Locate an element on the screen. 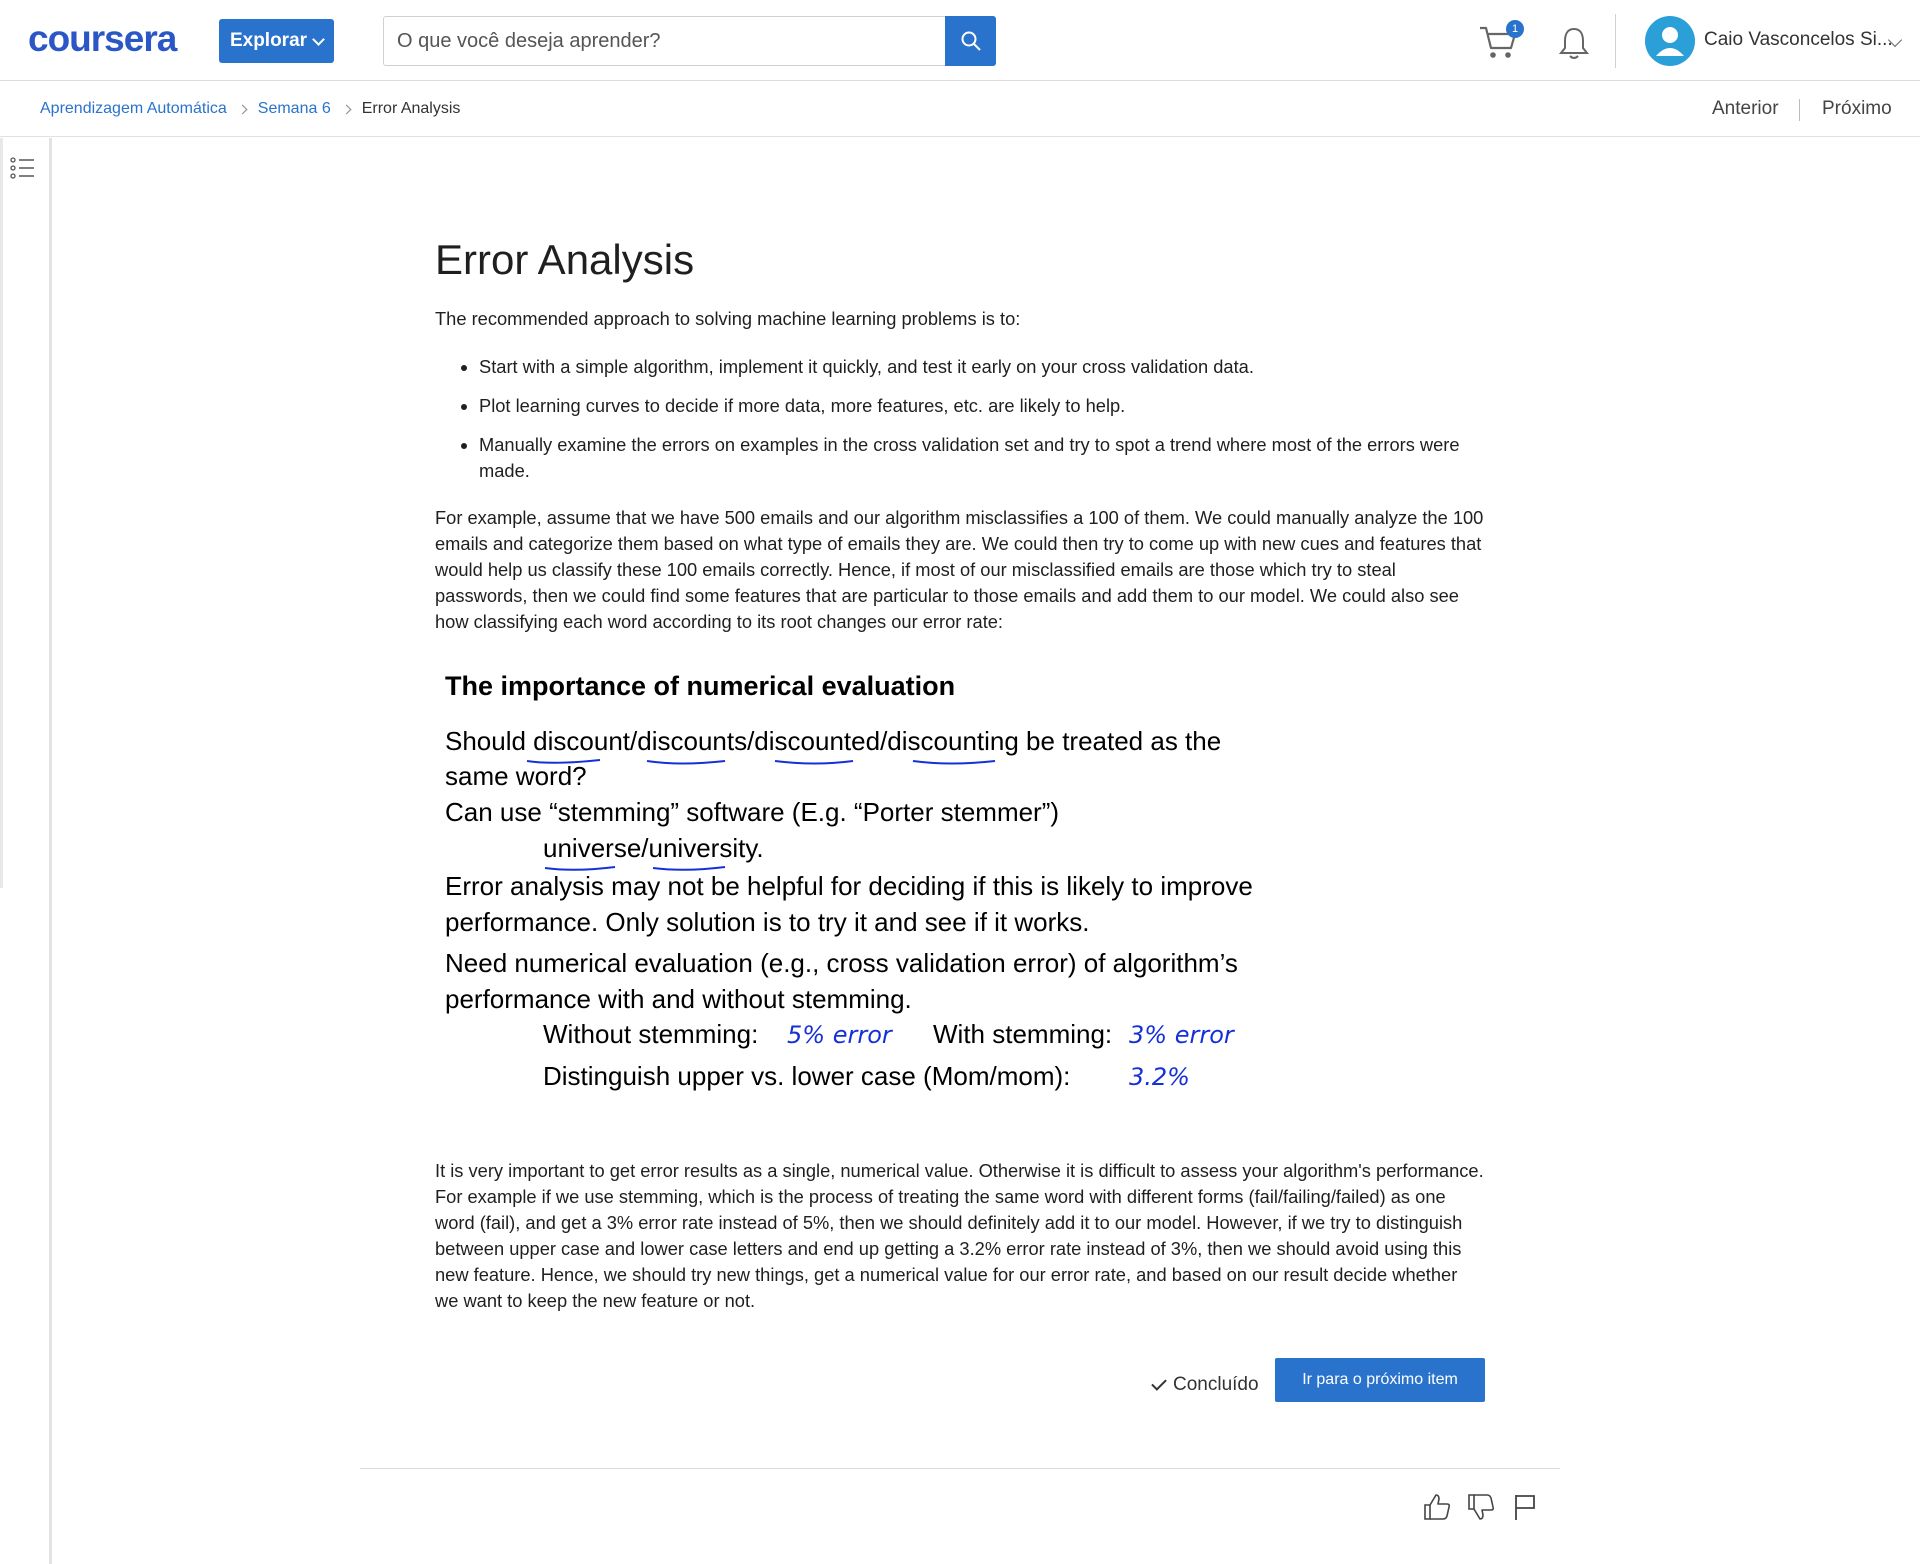 This screenshot has height=1564, width=1920. thumbs-up-icon is located at coordinates (1437, 1507).